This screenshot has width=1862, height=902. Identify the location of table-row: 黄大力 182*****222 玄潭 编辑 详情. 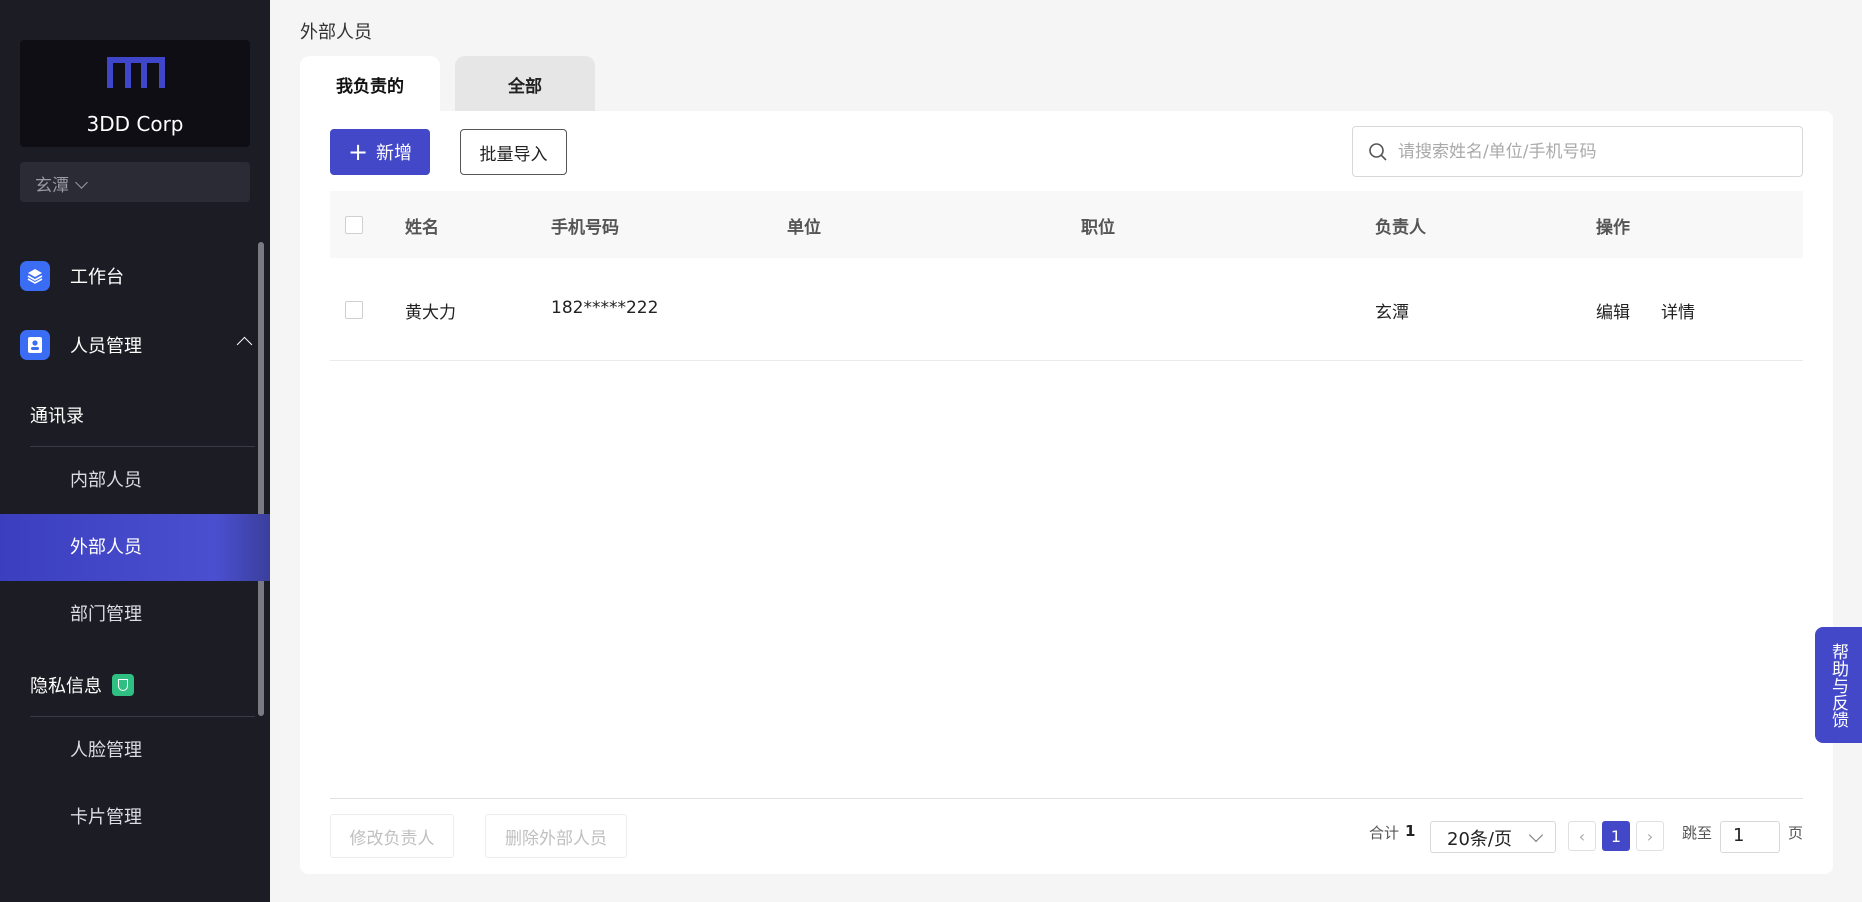
(1066, 309).